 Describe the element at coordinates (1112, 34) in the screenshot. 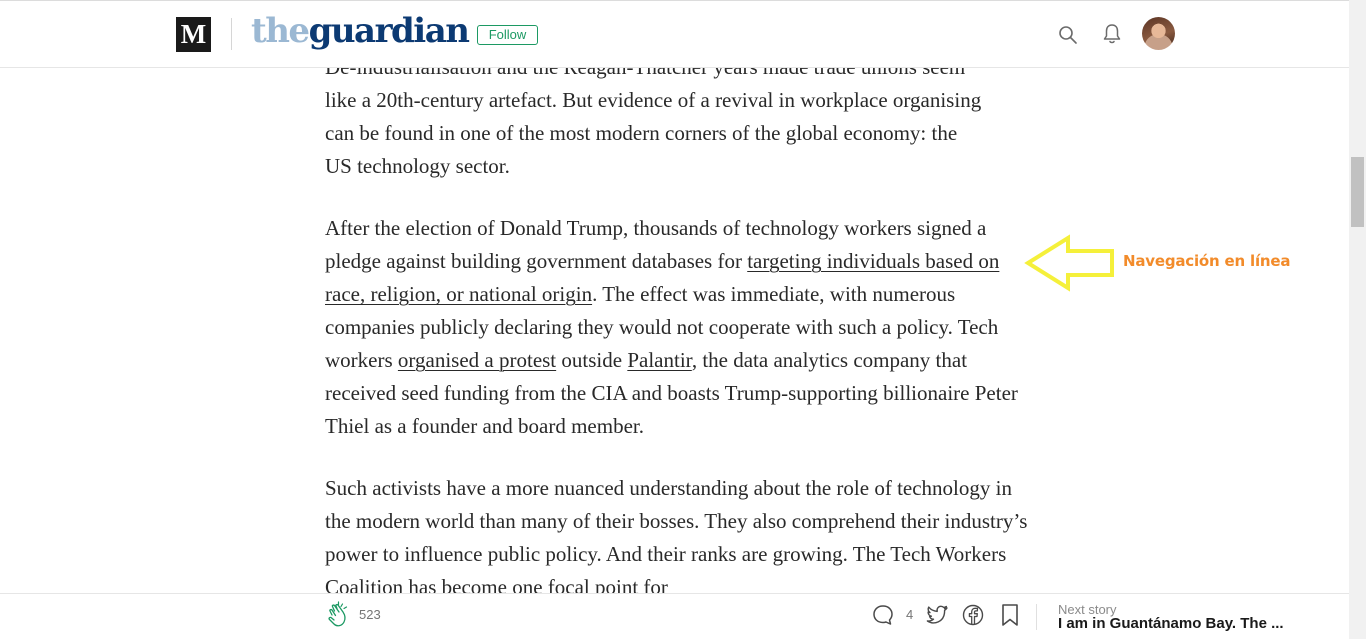

I see `bell-icon` at that location.